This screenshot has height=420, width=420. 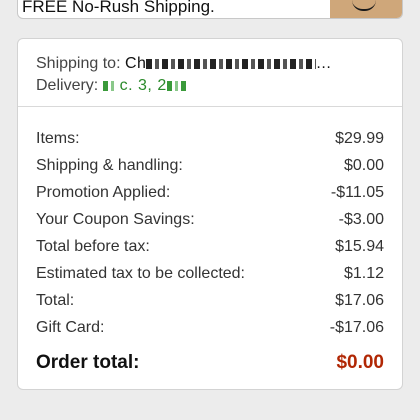 What do you see at coordinates (88, 362) in the screenshot?
I see `order-total-label: Order total:` at bounding box center [88, 362].